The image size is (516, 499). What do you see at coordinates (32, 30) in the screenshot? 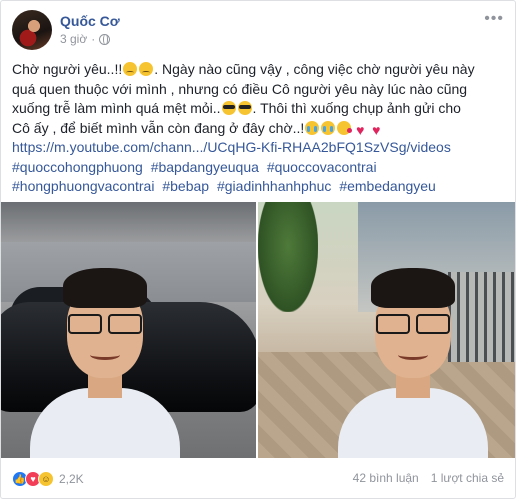
I see `avatar` at bounding box center [32, 30].